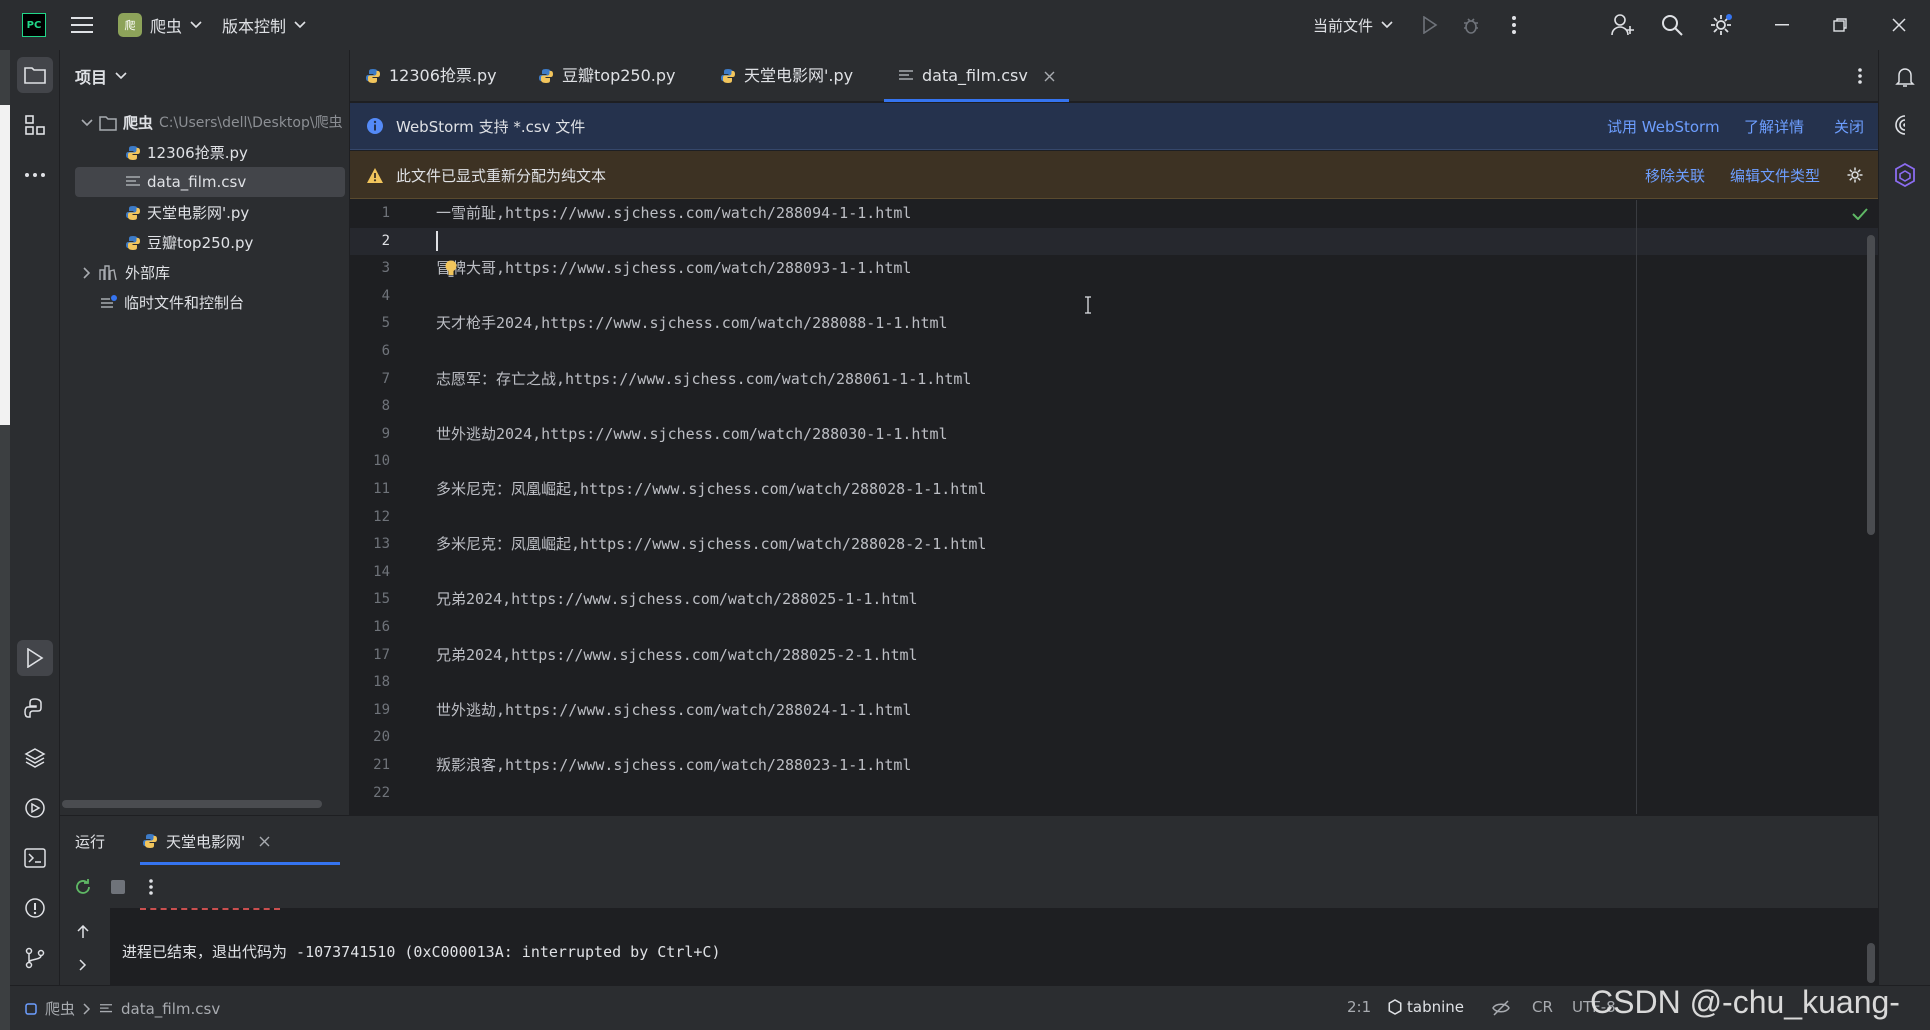 This screenshot has height=1030, width=1930. I want to click on line-number: 7, so click(370, 380).